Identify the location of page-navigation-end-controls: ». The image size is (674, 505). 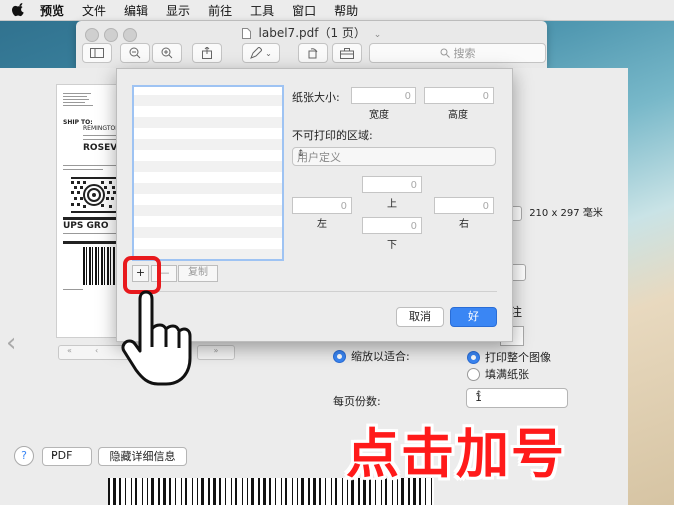
(216, 352).